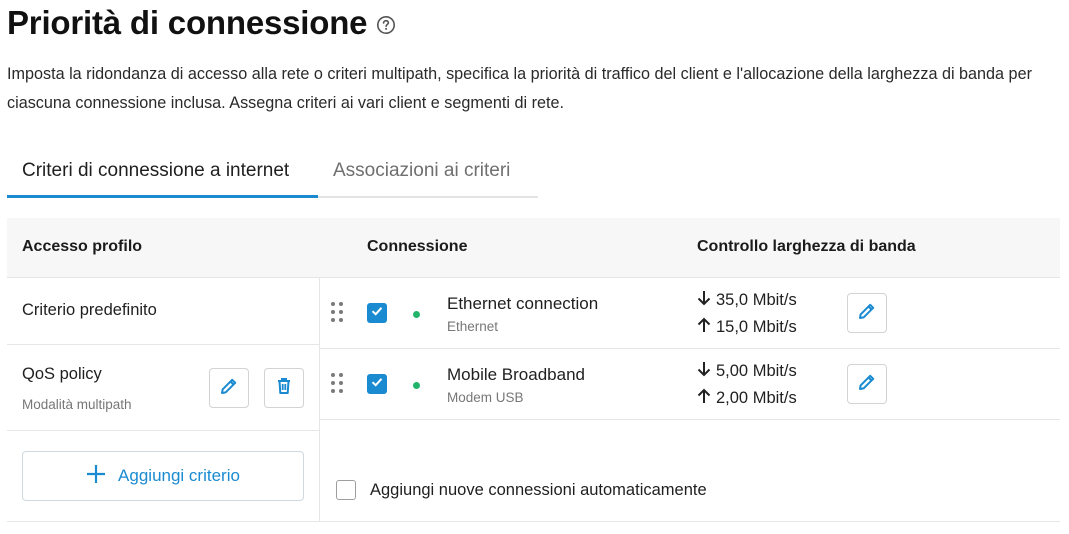 This screenshot has width=1069, height=534. Describe the element at coordinates (533, 521) in the screenshot. I see `table-bottom-divider` at that location.